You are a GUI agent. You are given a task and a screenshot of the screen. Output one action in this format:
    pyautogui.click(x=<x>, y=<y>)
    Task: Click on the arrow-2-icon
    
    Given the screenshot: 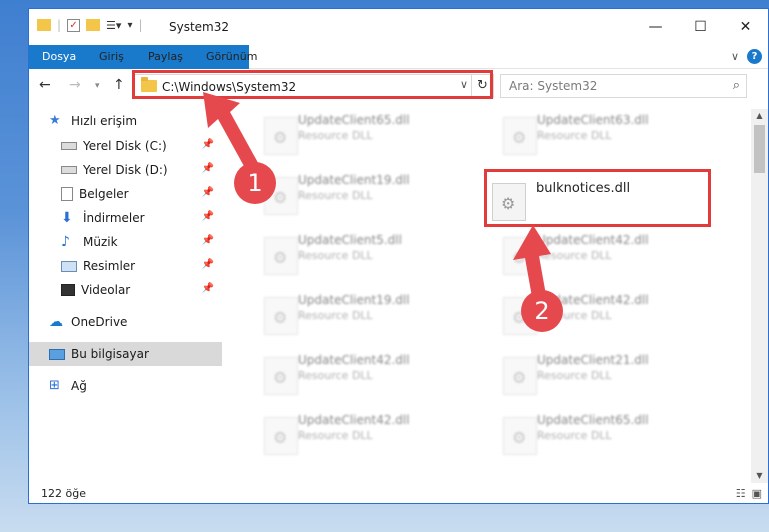 What is the action you would take?
    pyautogui.click(x=532, y=261)
    